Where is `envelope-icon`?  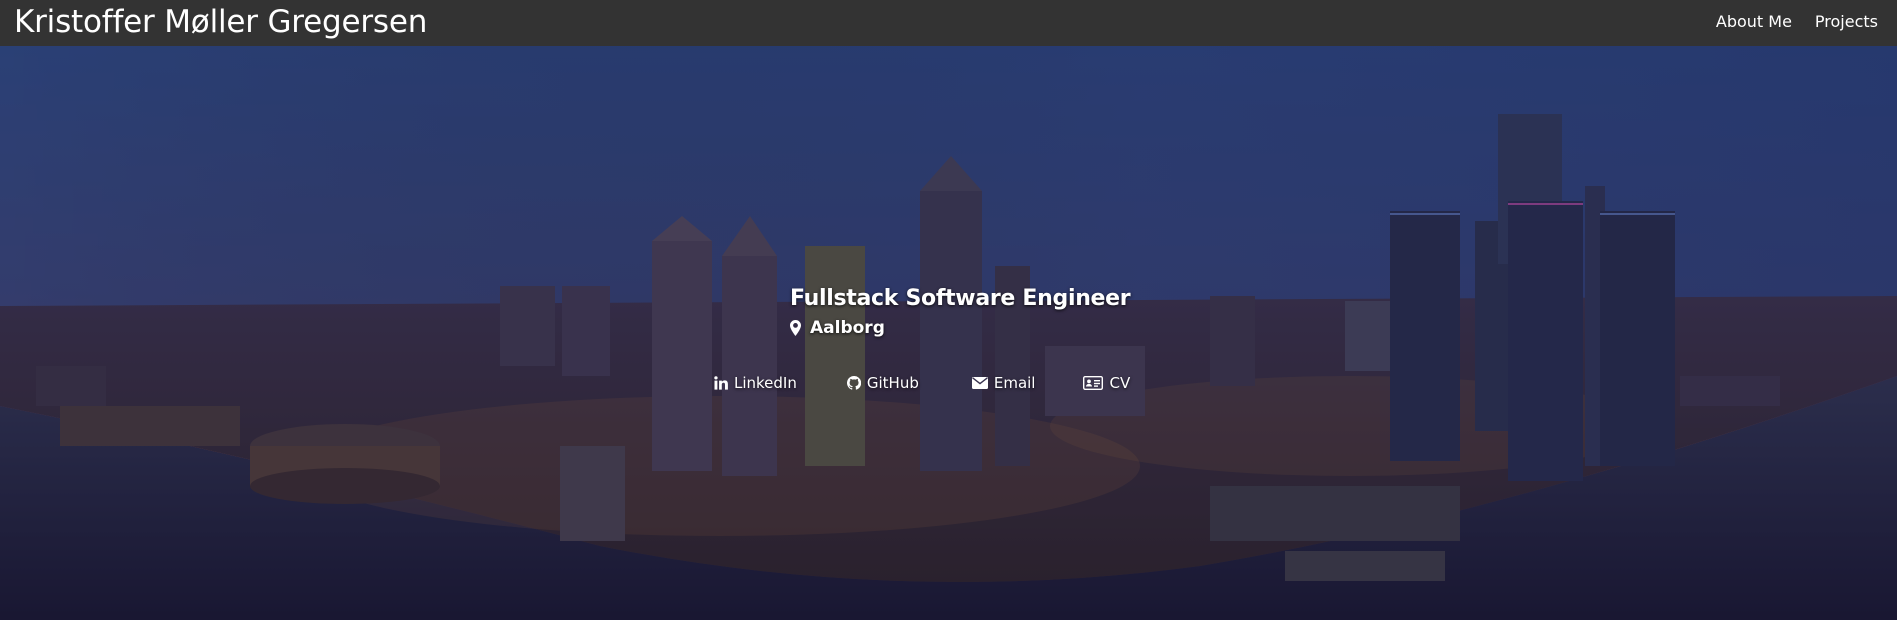 envelope-icon is located at coordinates (979, 383).